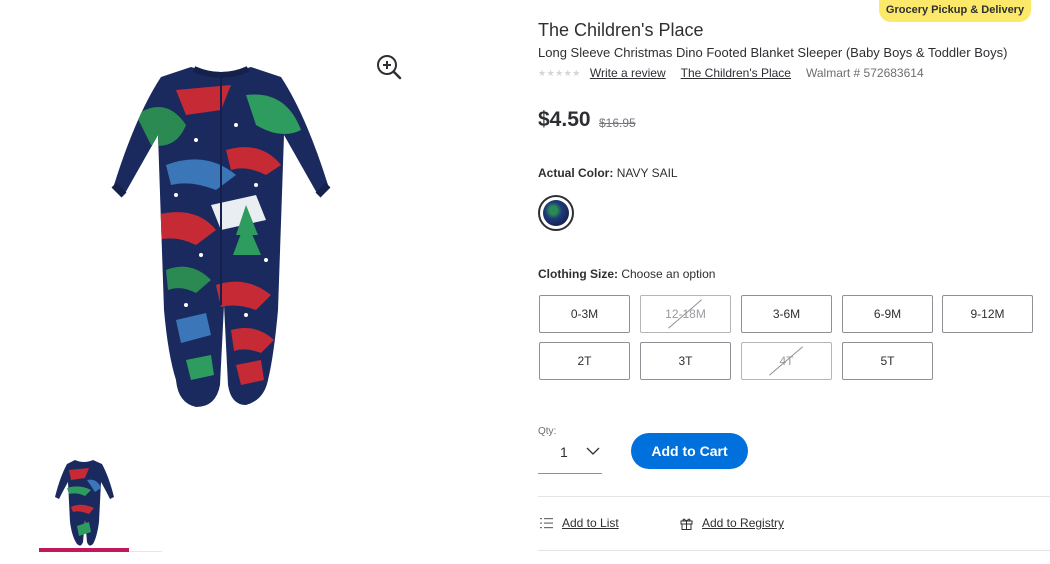  I want to click on size-option-label: 4T, so click(786, 361).